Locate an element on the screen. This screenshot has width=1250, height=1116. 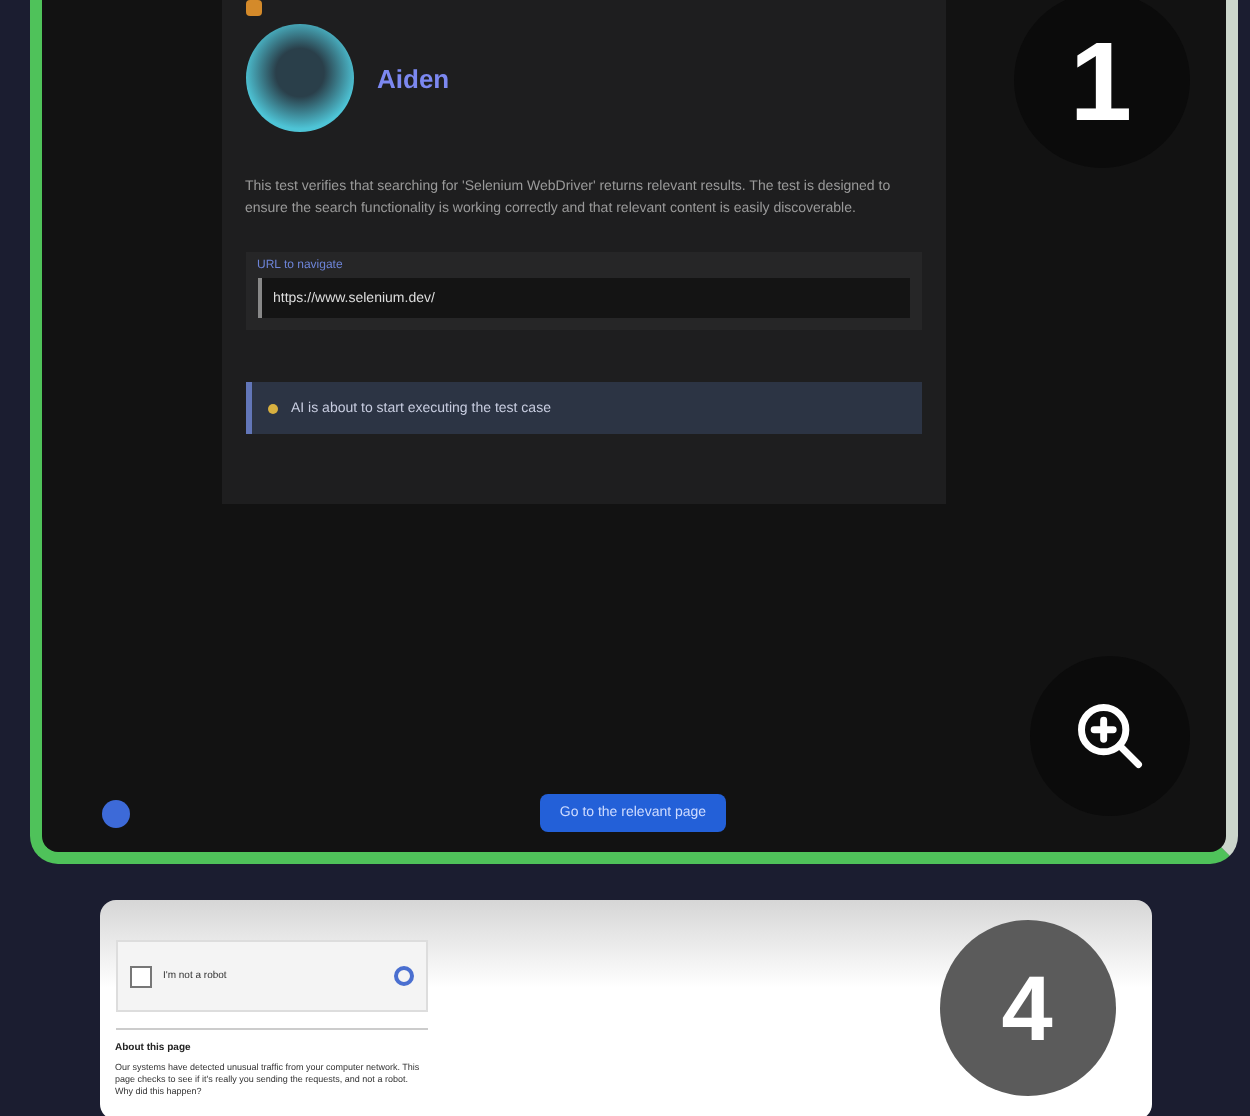
step-number: 4 is located at coordinates (1027, 1008).